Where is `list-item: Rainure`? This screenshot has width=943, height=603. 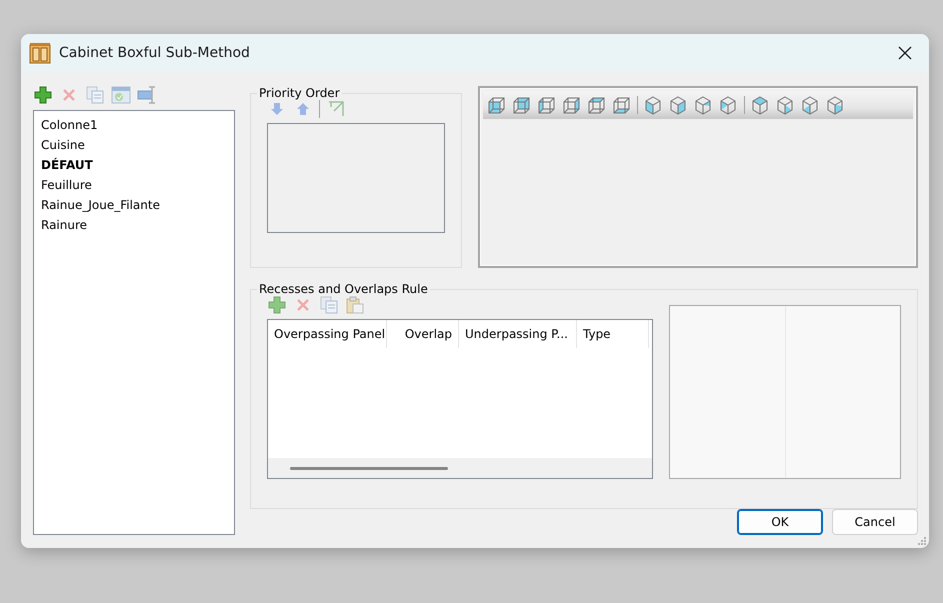
list-item: Rainure is located at coordinates (64, 225).